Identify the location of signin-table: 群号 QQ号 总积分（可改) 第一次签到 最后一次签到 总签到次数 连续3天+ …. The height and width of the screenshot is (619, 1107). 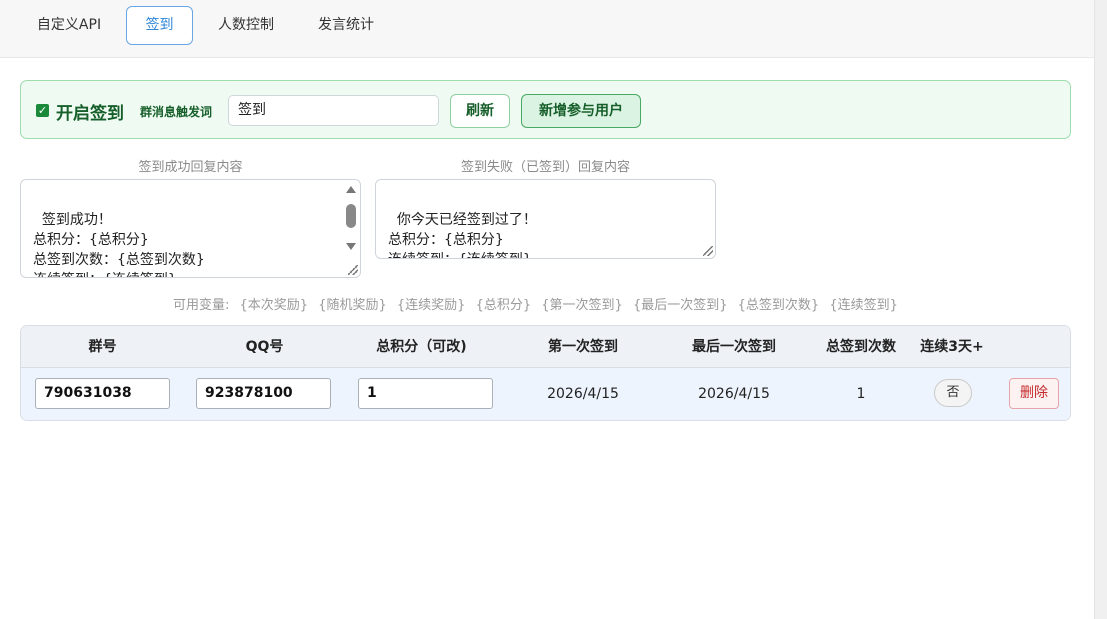
(545, 373).